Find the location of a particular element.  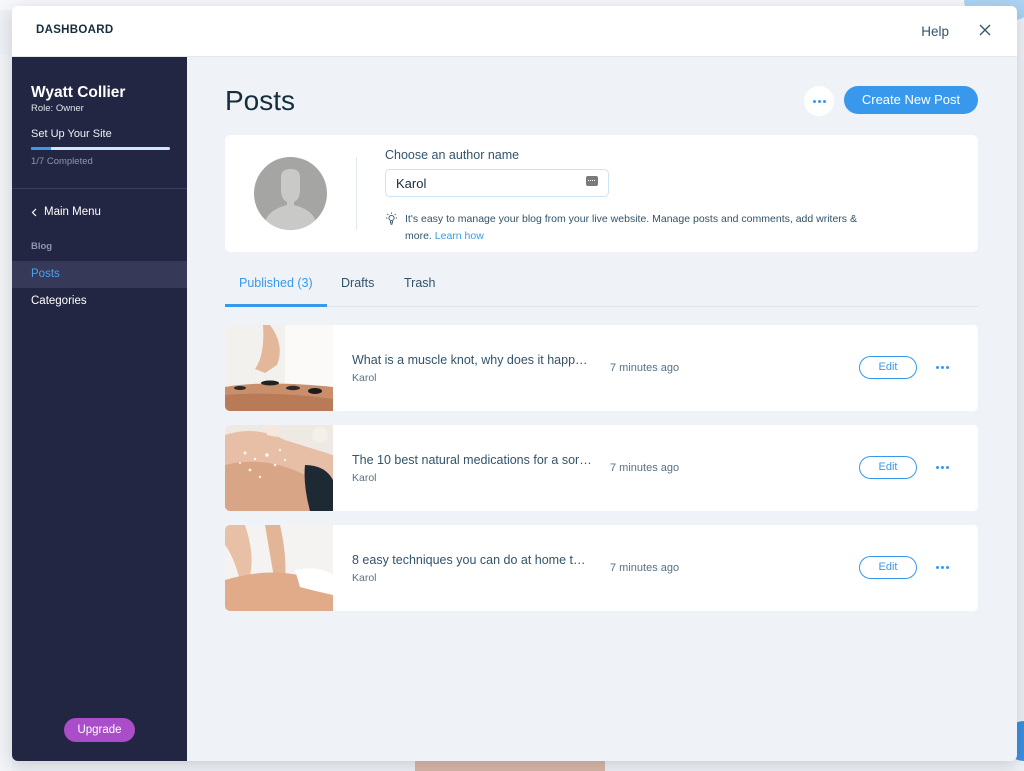

tab-drafts: Drafts is located at coordinates (357, 283).